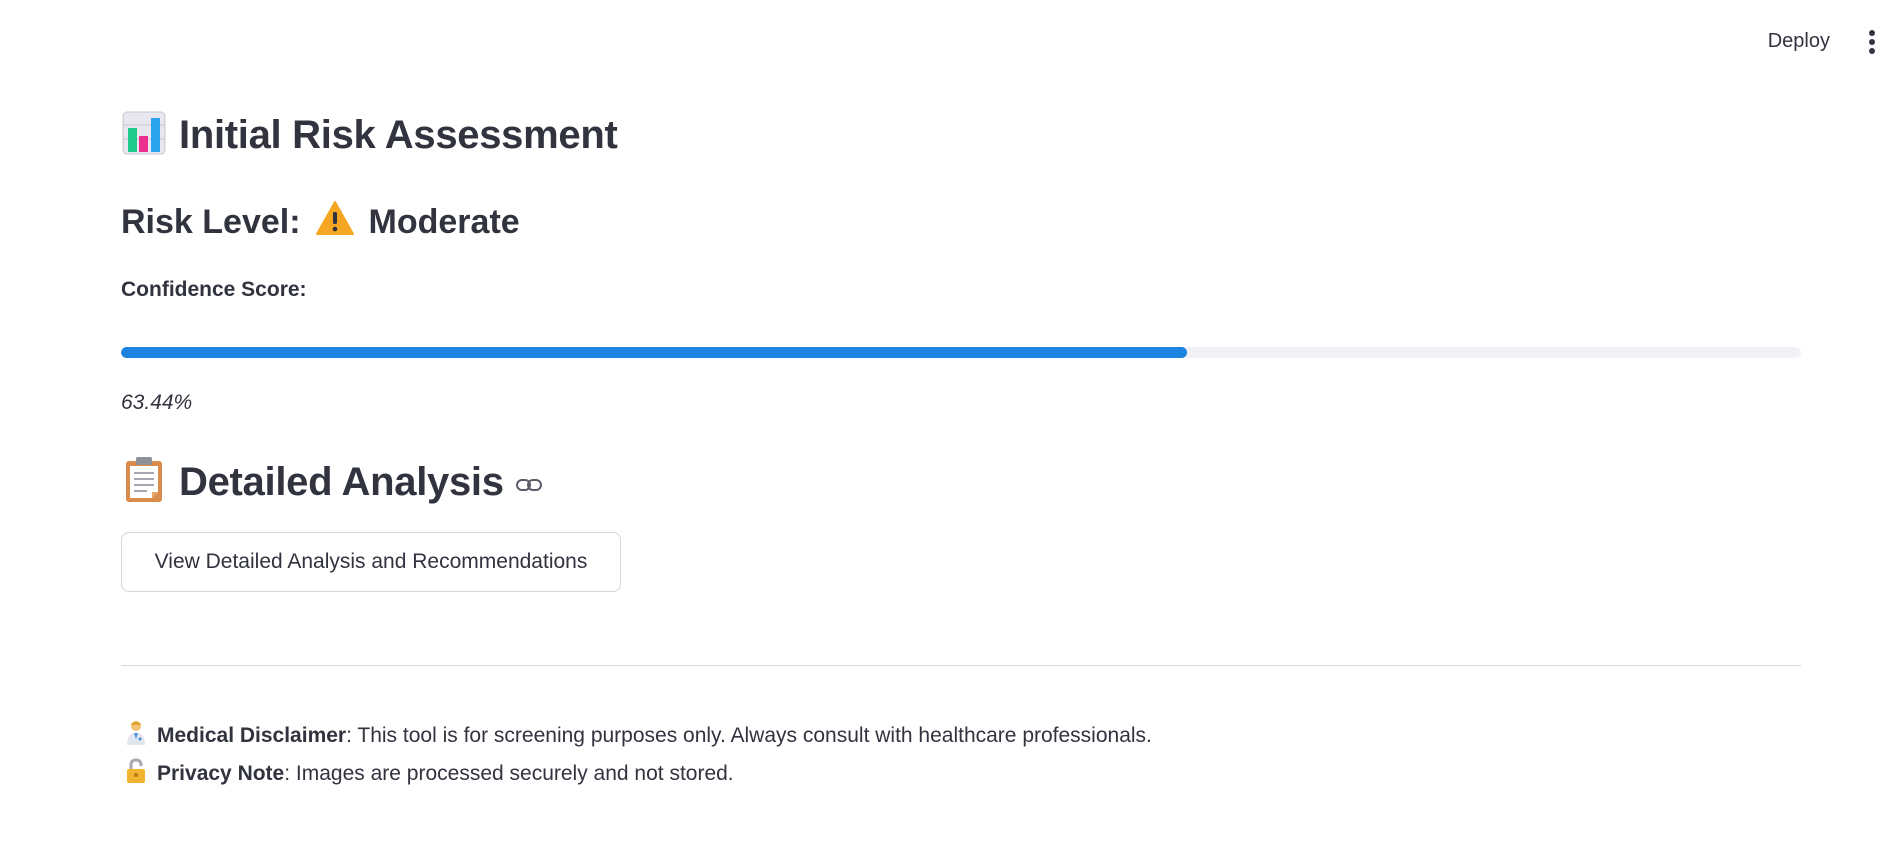 This screenshot has width=1900, height=841. Describe the element at coordinates (950, 42) in the screenshot. I see `top-toolbar: Deploy` at that location.